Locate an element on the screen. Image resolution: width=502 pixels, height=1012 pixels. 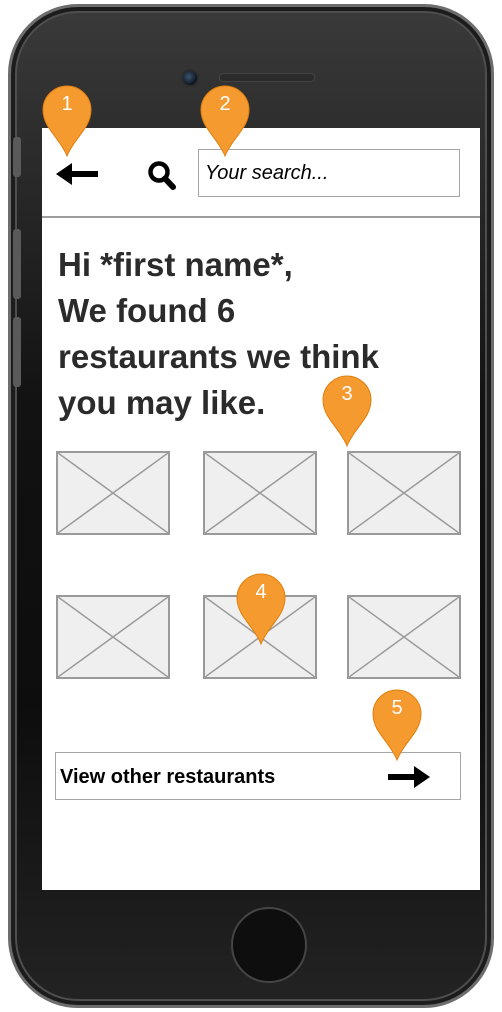
greeting-line: you may like. is located at coordinates (162, 402).